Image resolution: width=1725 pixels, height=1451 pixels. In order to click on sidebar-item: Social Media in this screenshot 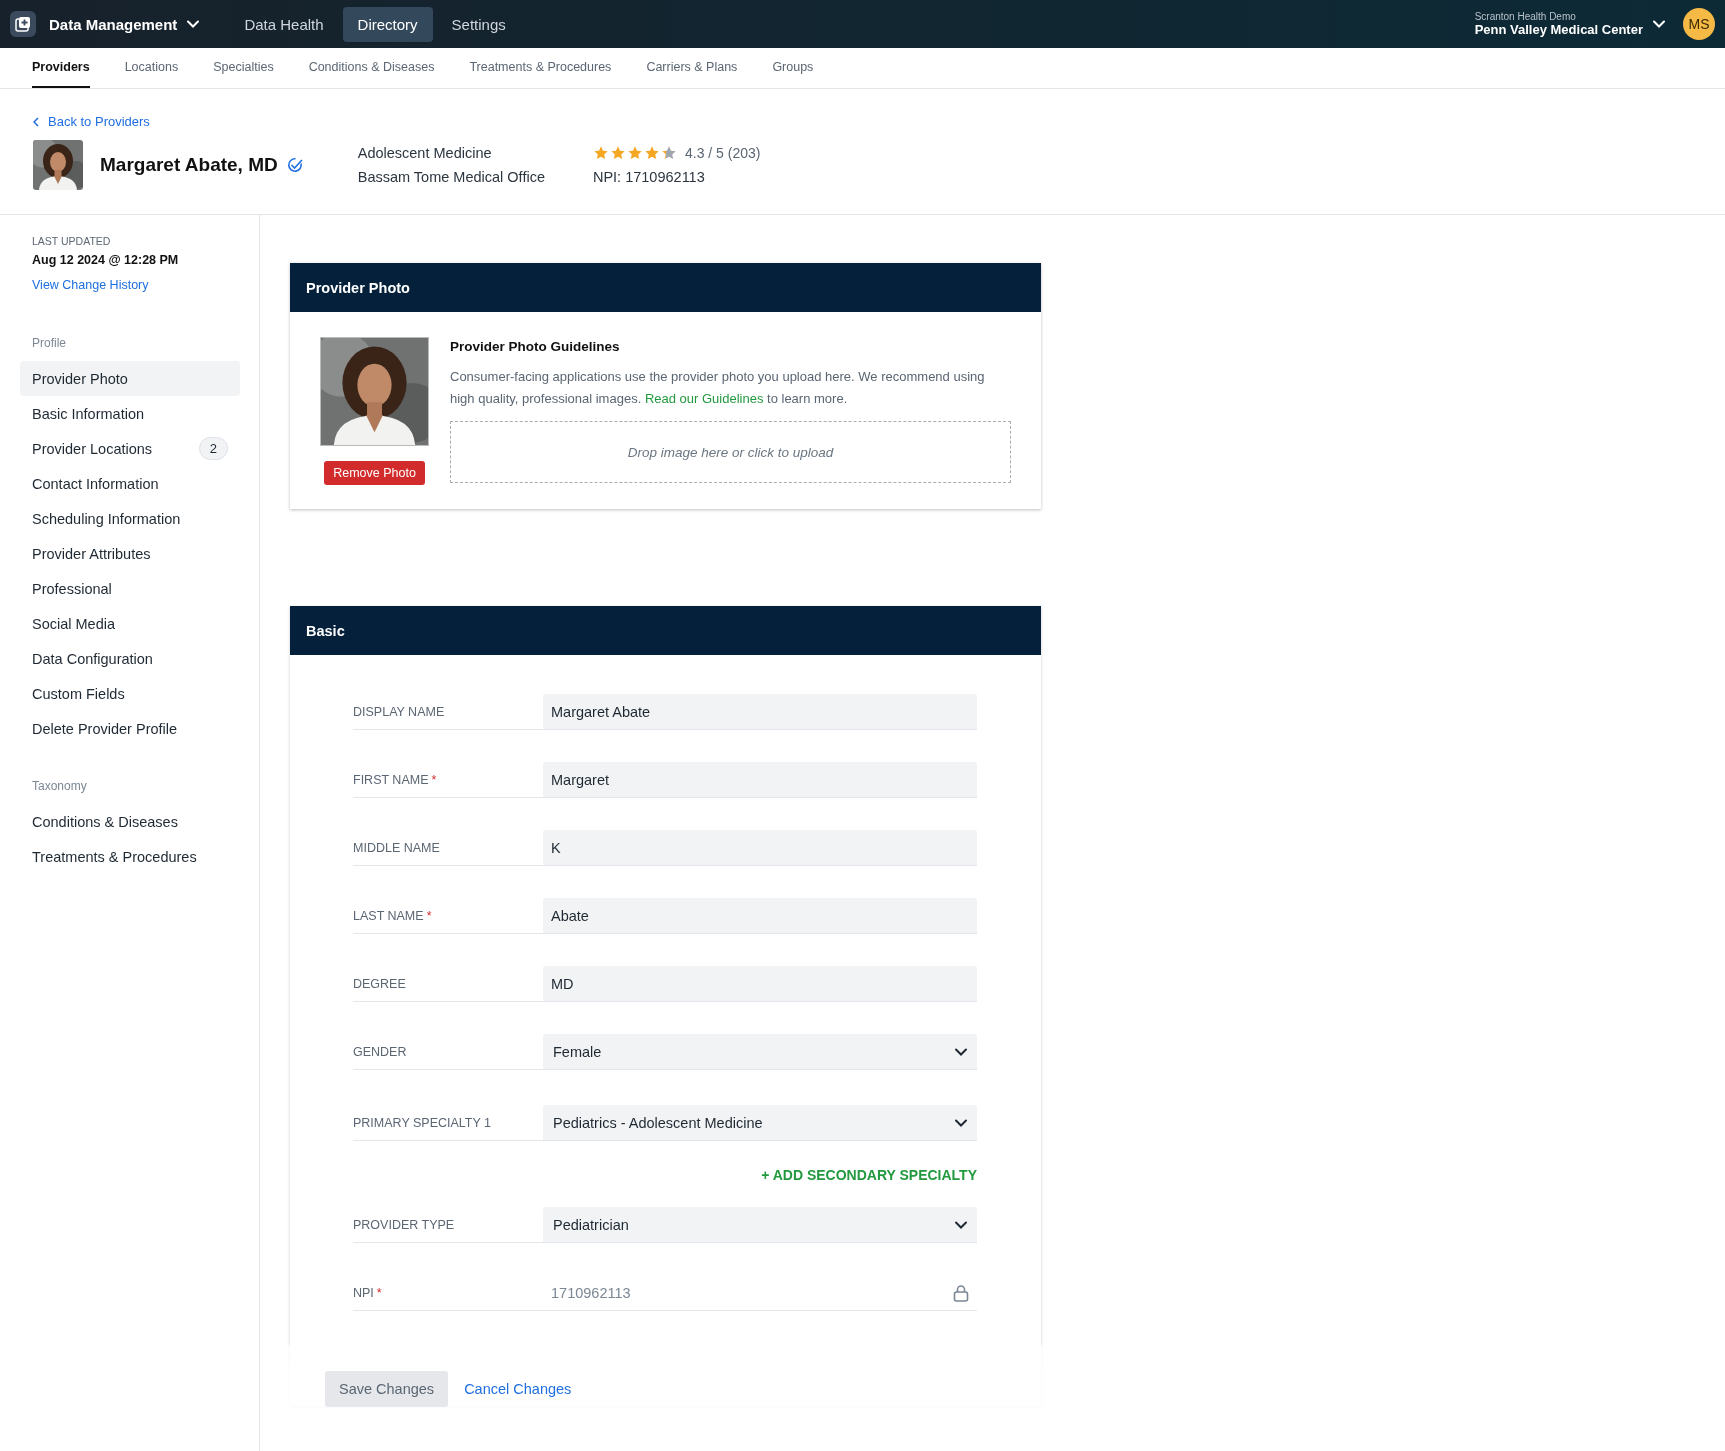, I will do `click(130, 623)`.